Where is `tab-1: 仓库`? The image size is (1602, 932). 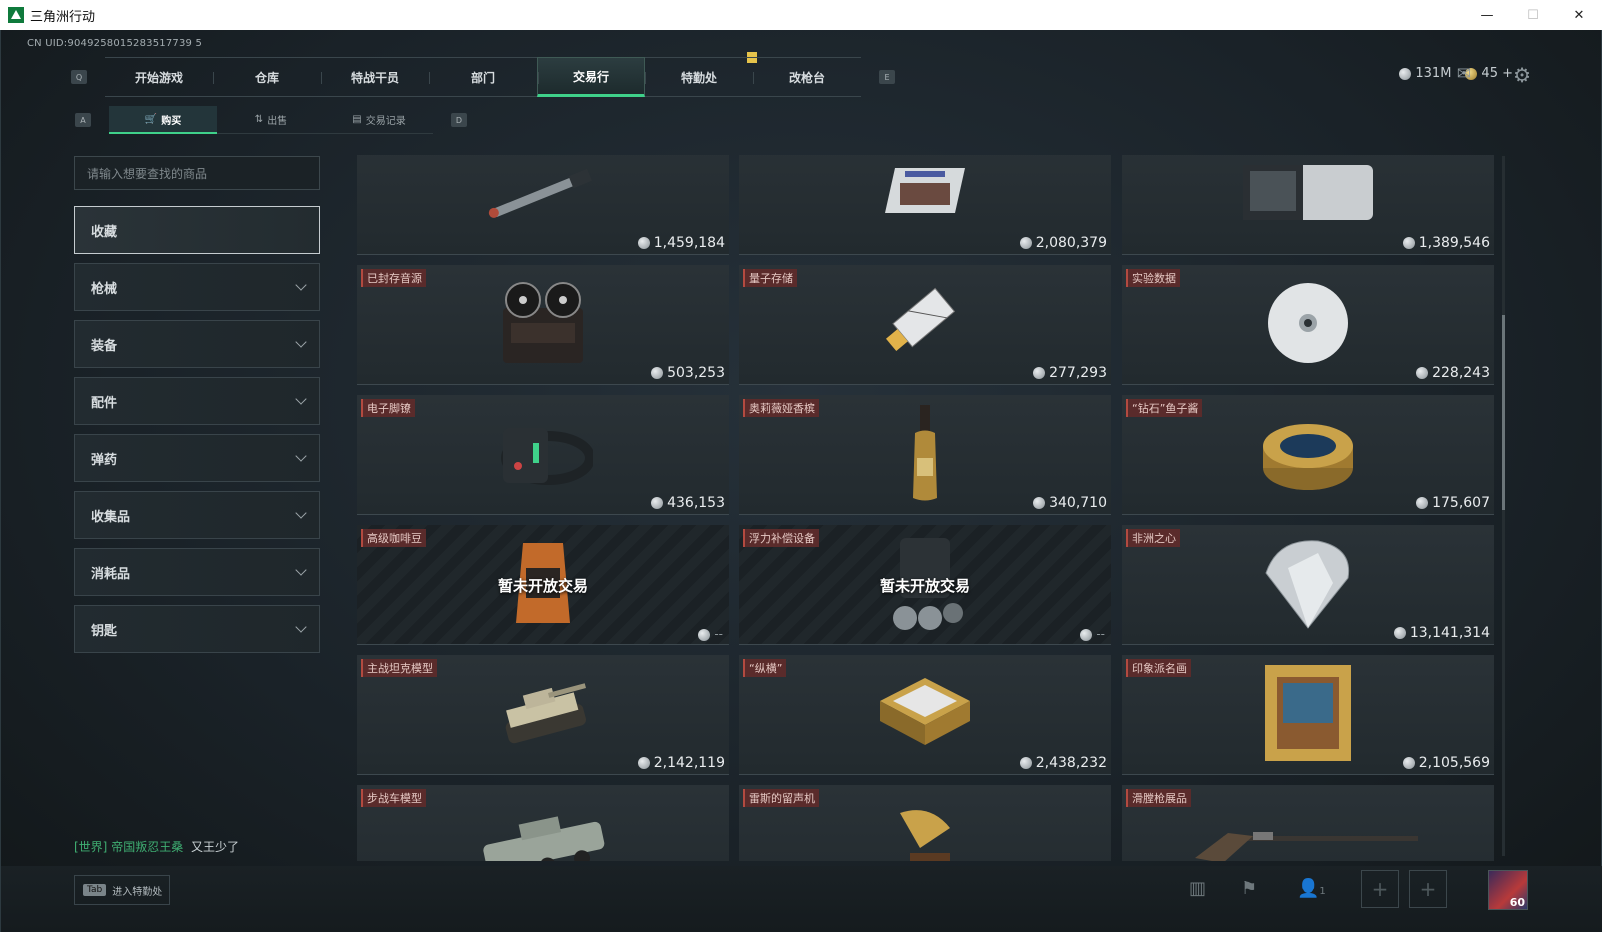
tab-1: 仓库 is located at coordinates (267, 77).